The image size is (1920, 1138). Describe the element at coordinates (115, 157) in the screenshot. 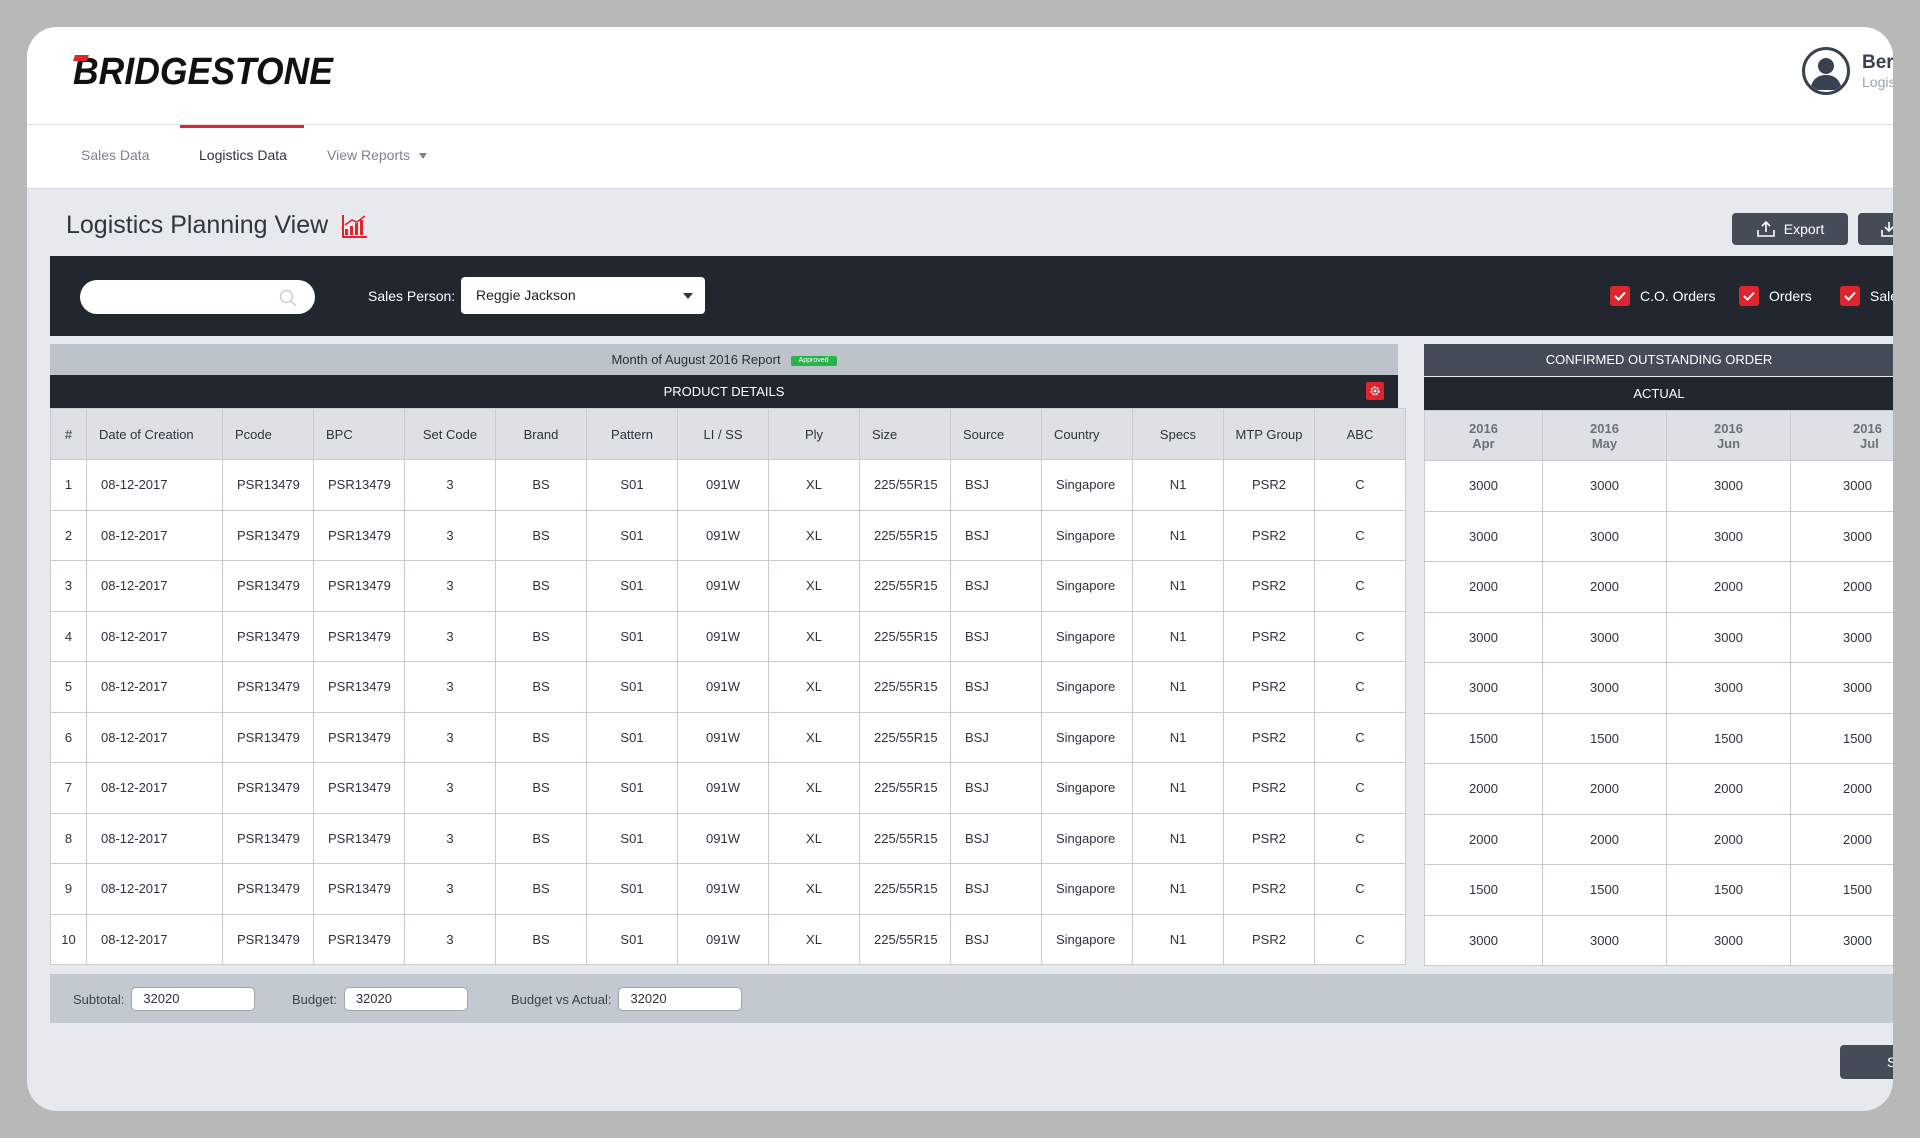

I see `tab-sales-data: Sales Data` at that location.